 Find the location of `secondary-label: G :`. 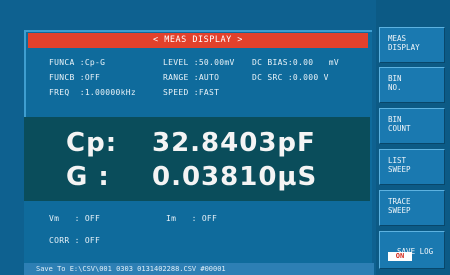

secondary-label: G : is located at coordinates (88, 177).